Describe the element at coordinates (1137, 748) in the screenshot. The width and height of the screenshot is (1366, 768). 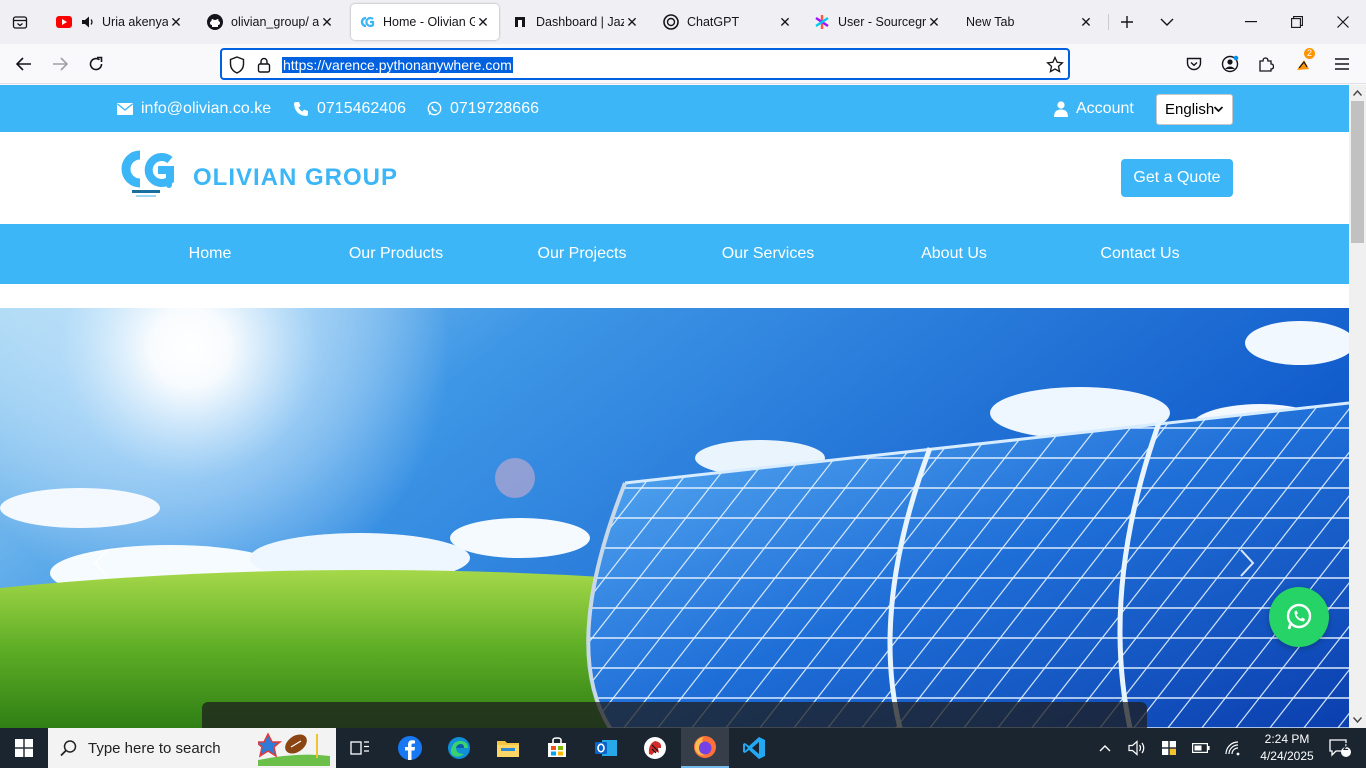
I see `volume-button` at that location.